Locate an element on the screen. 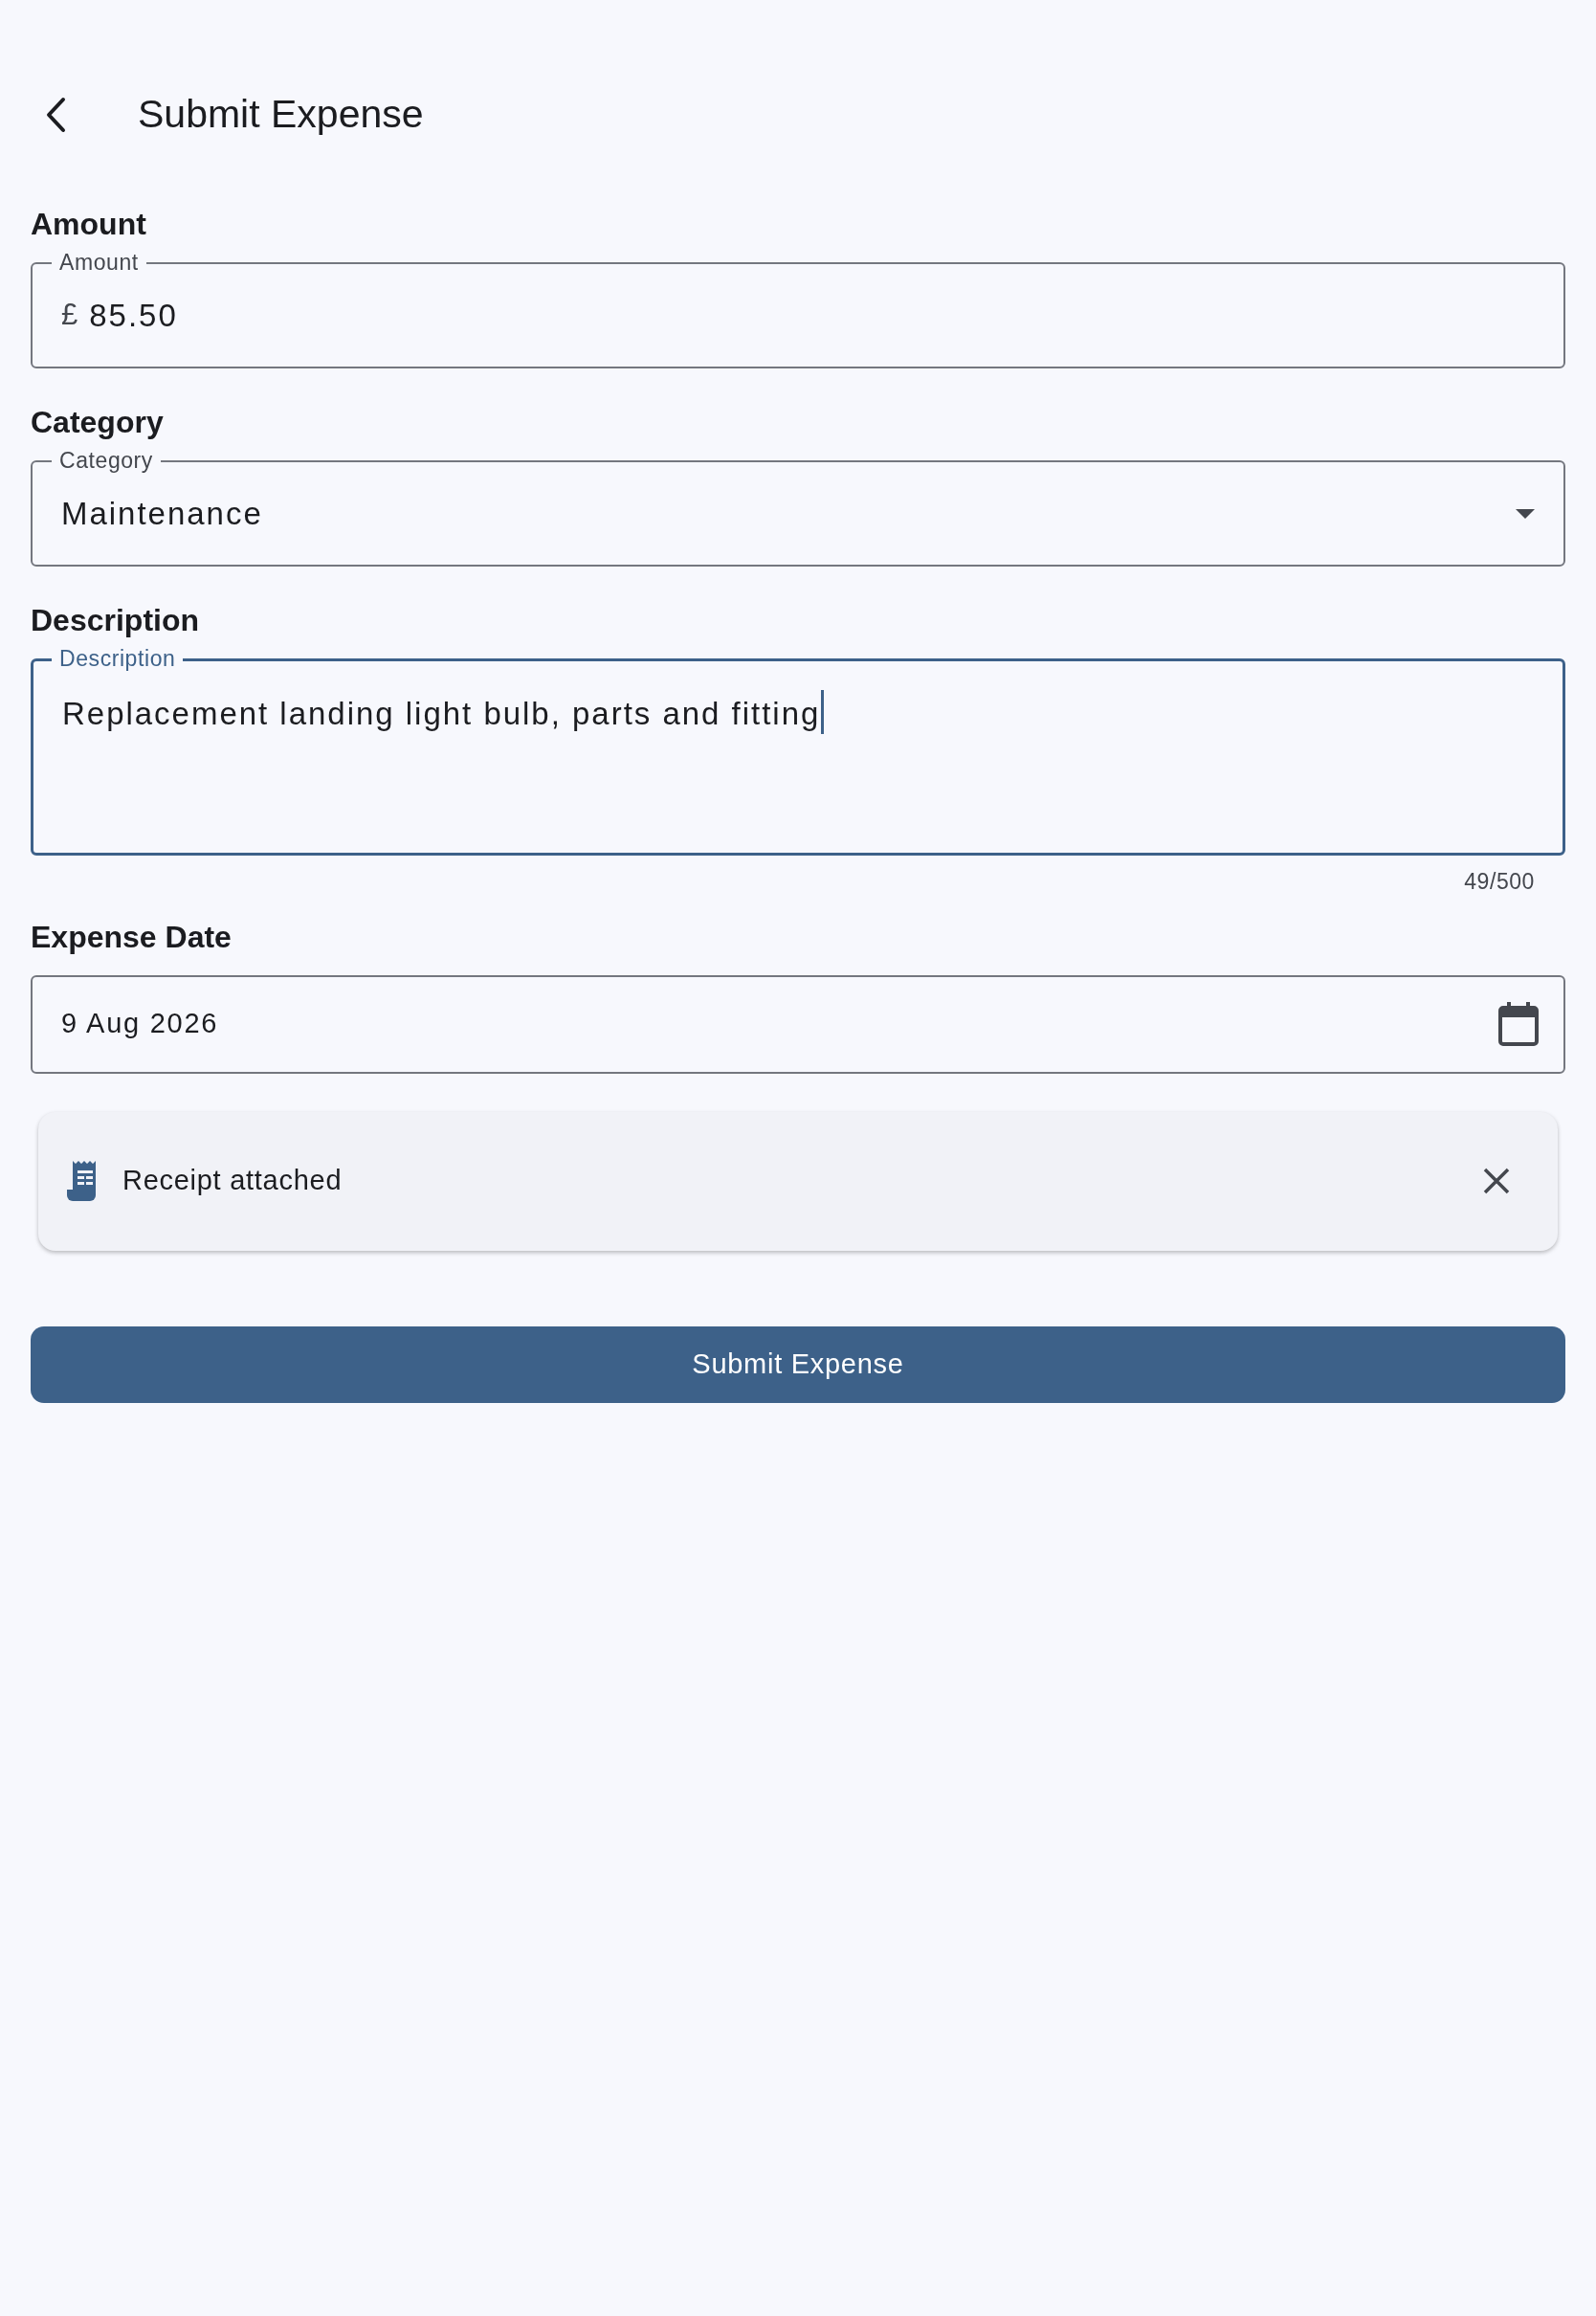 This screenshot has height=2316, width=1596. section-heading: Expense Date is located at coordinates (132, 937).